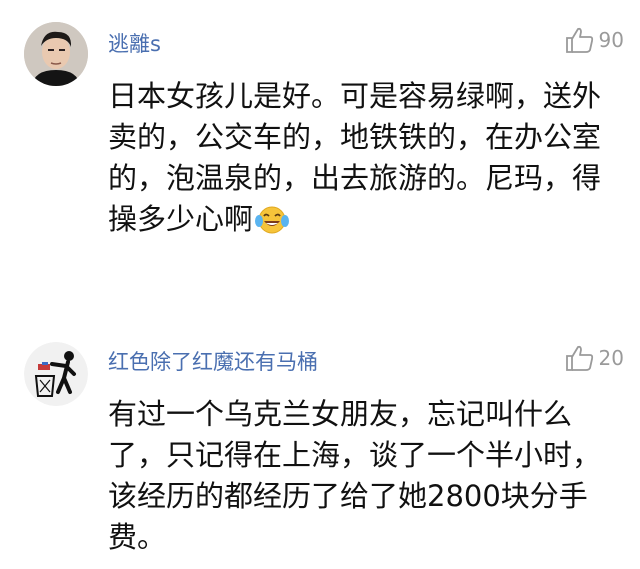  Describe the element at coordinates (368, 222) in the screenshot. I see `comment-line-with-emoji: 操多少心啊` at that location.